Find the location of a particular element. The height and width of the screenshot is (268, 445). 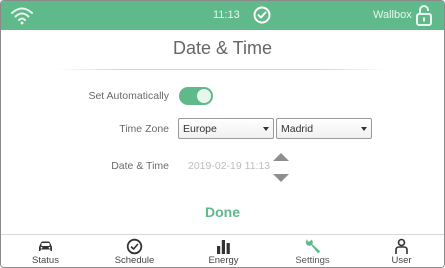

bottom-nav: Status Schedule Energy Settings User is located at coordinates (222, 250).